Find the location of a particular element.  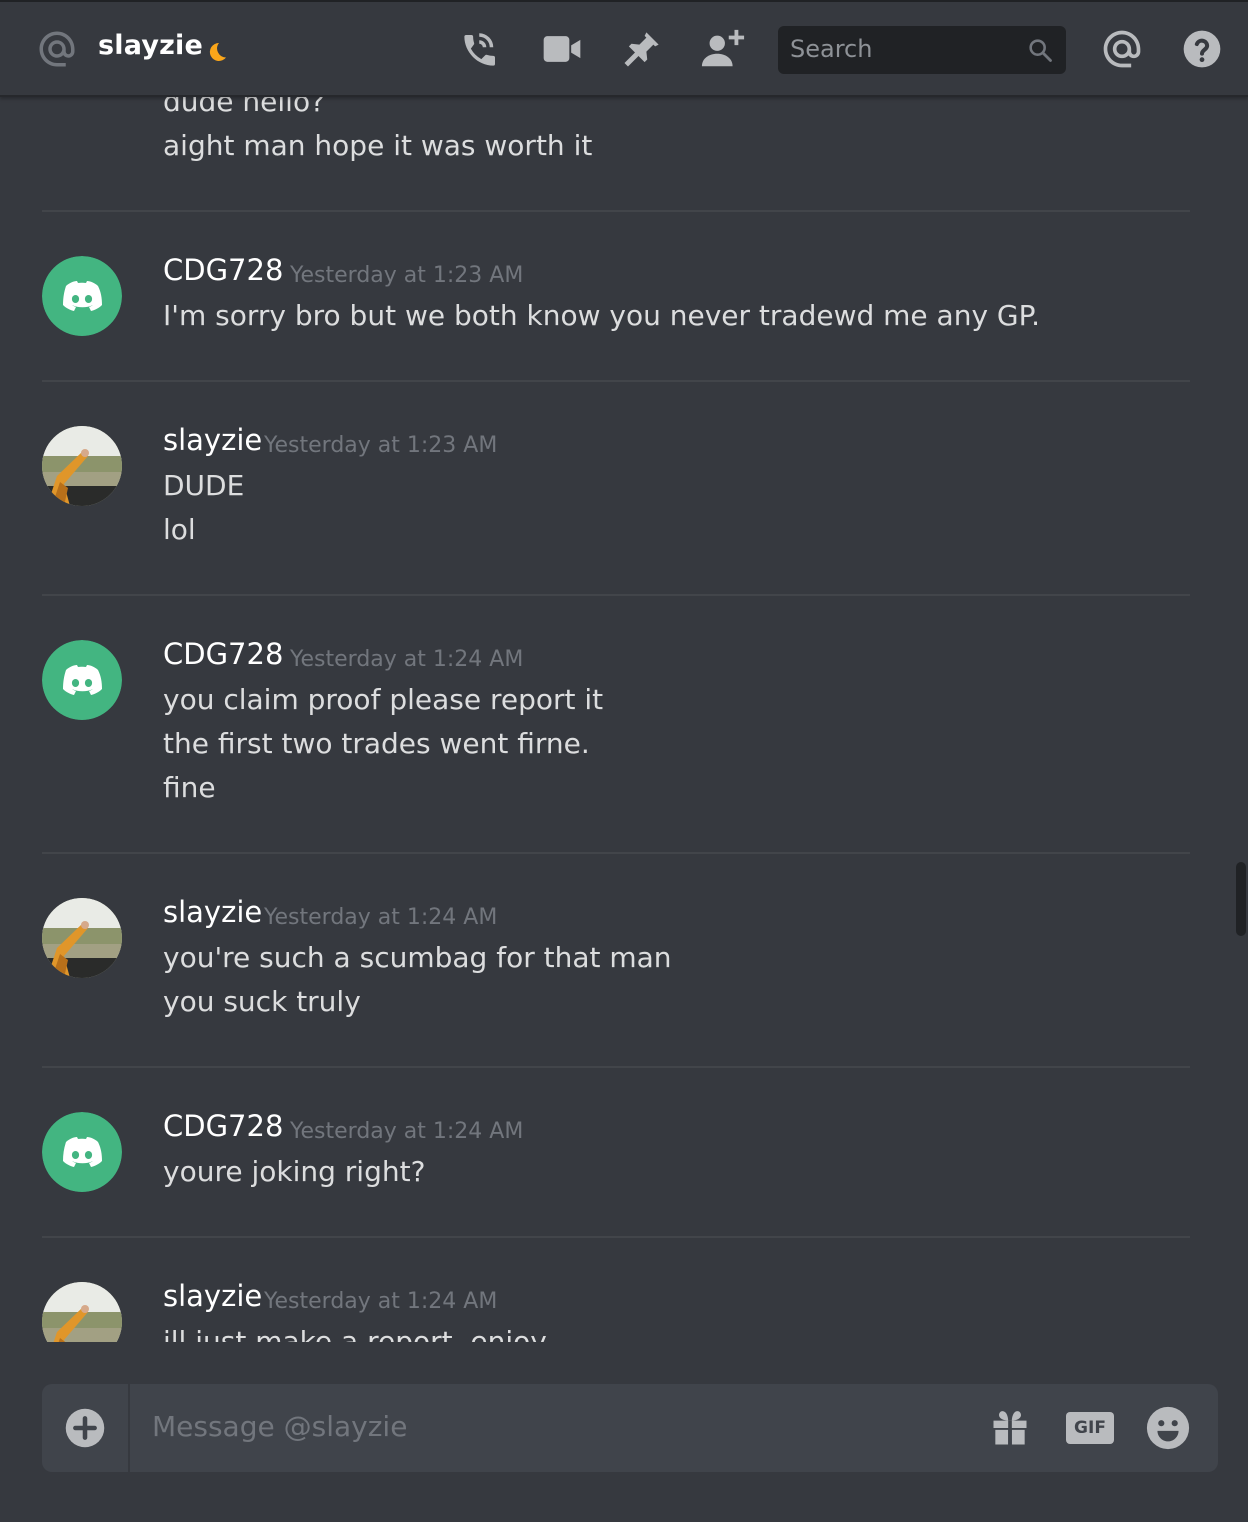

channel-header: slayzie Search is located at coordinates (624, 48).